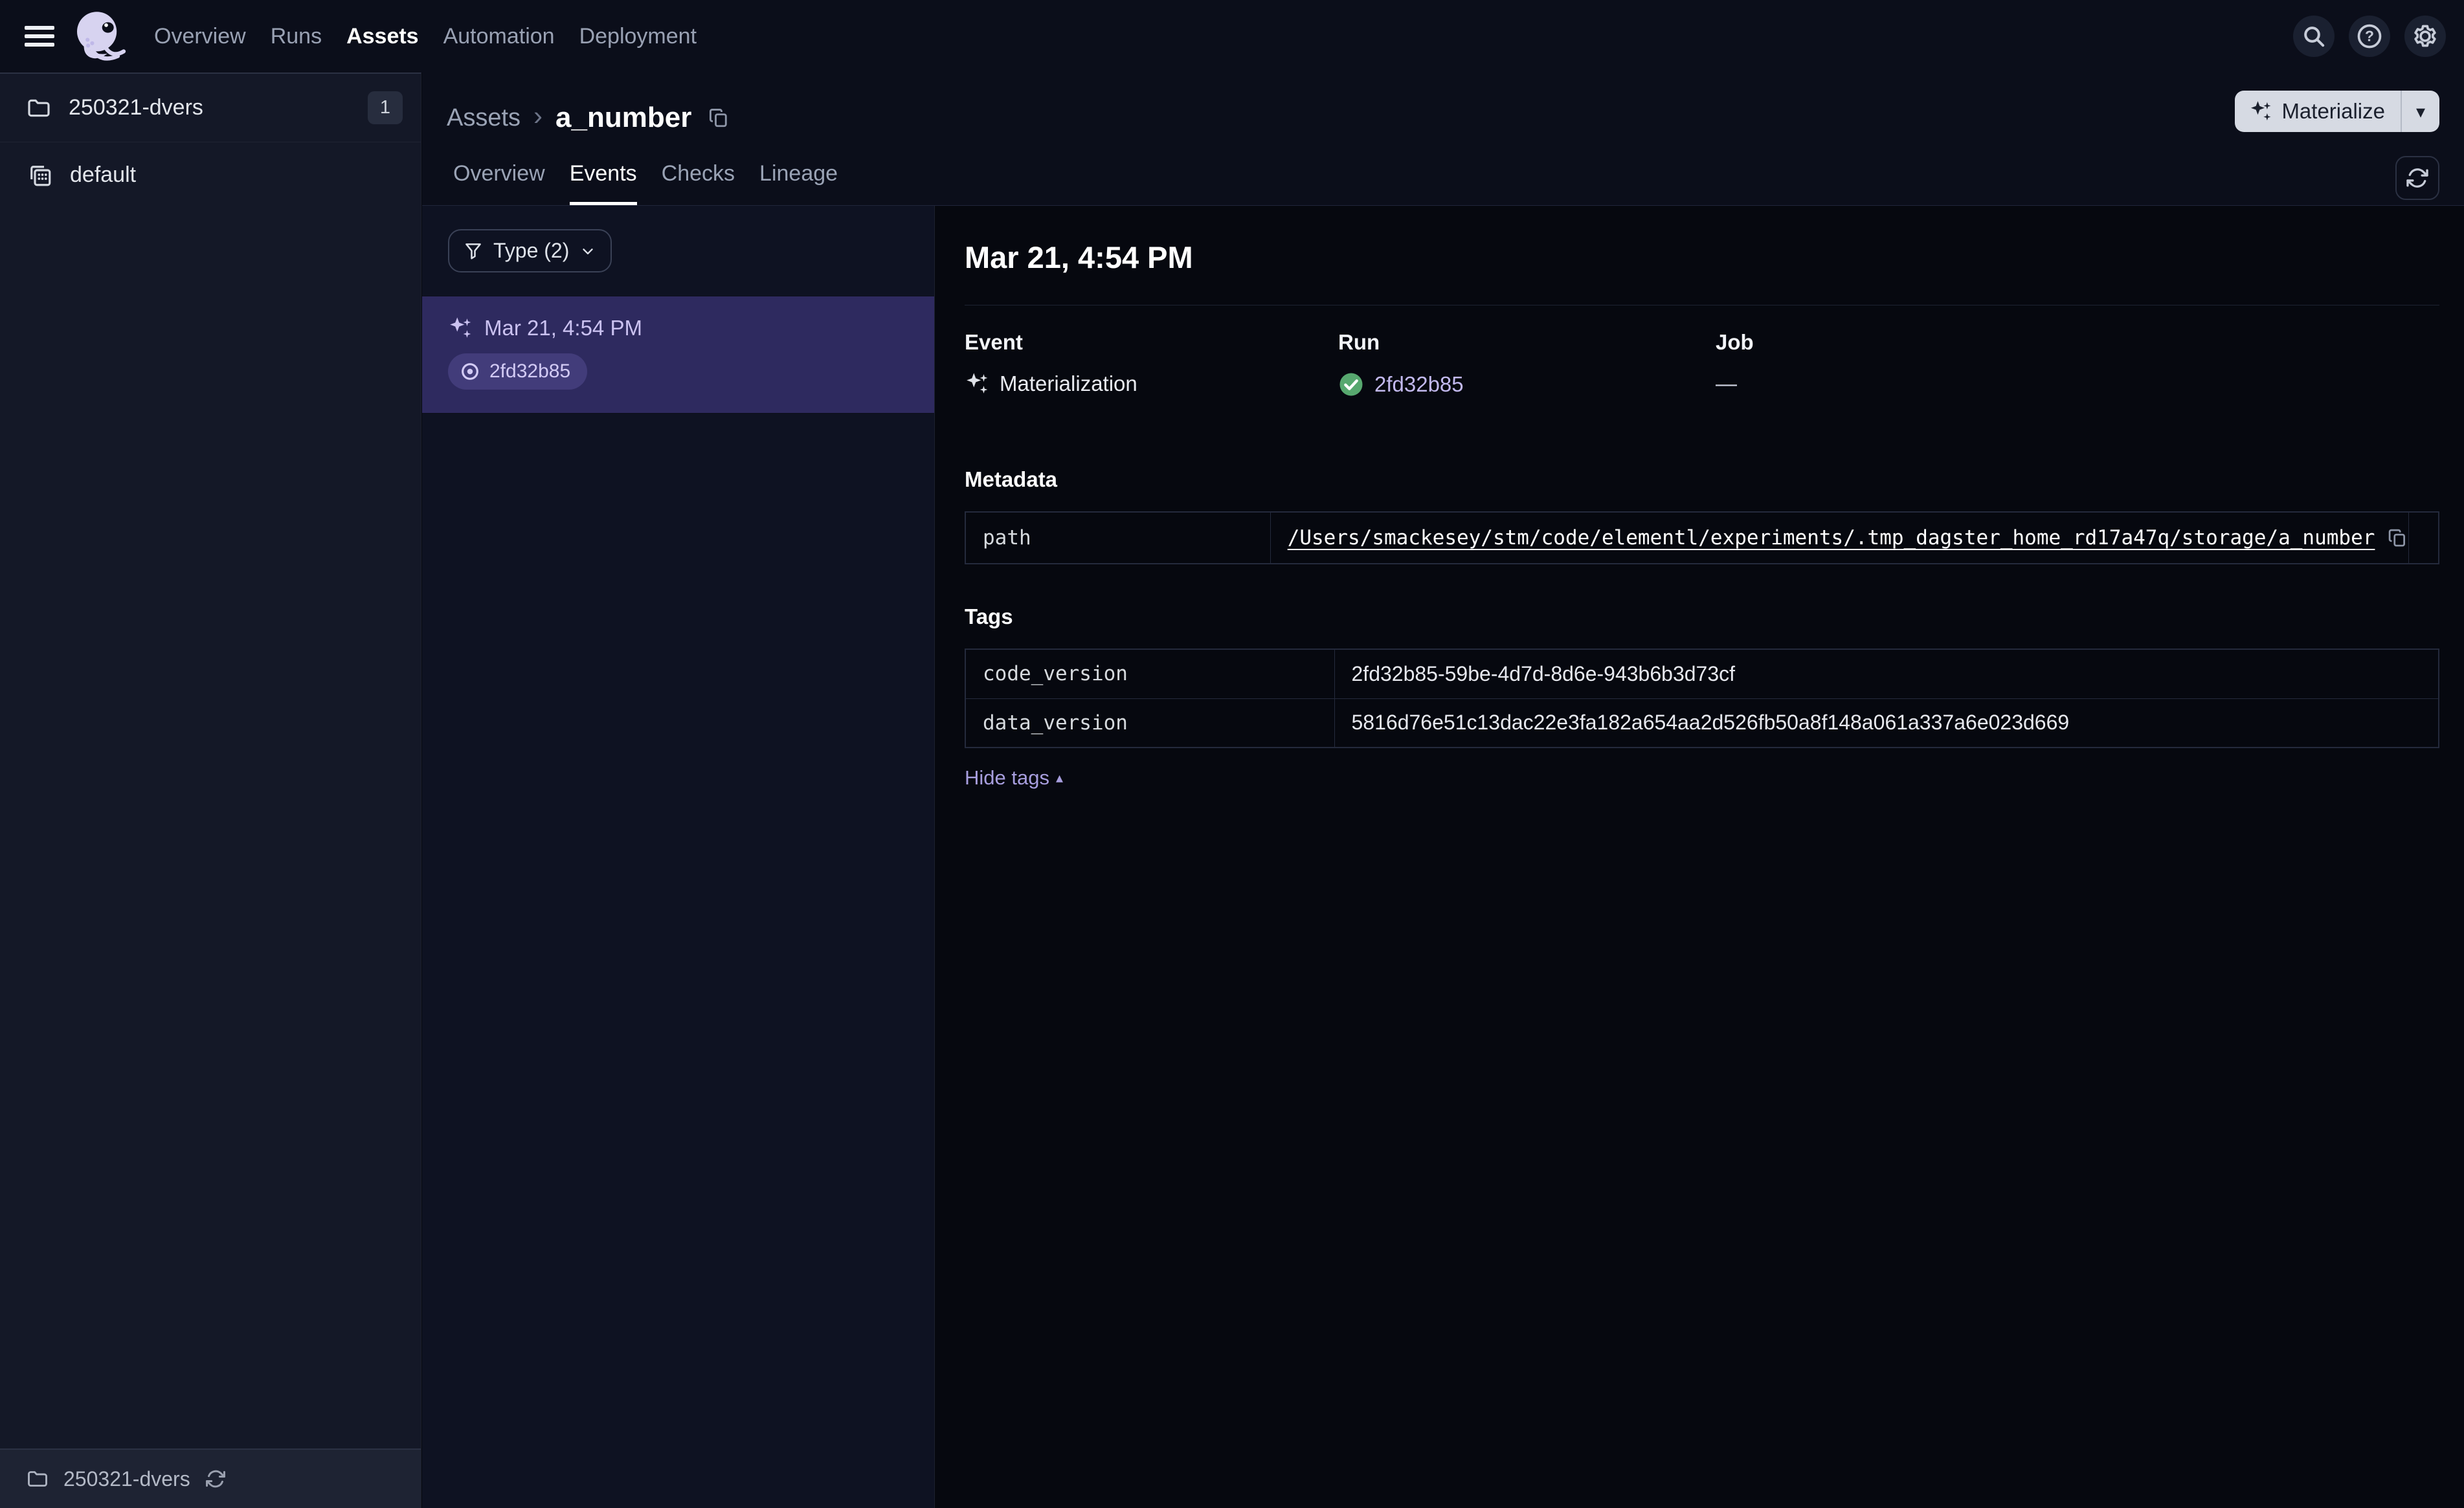  Describe the element at coordinates (645, 183) in the screenshot. I see `asset-tabs: Overview Events Checks Lineage` at that location.